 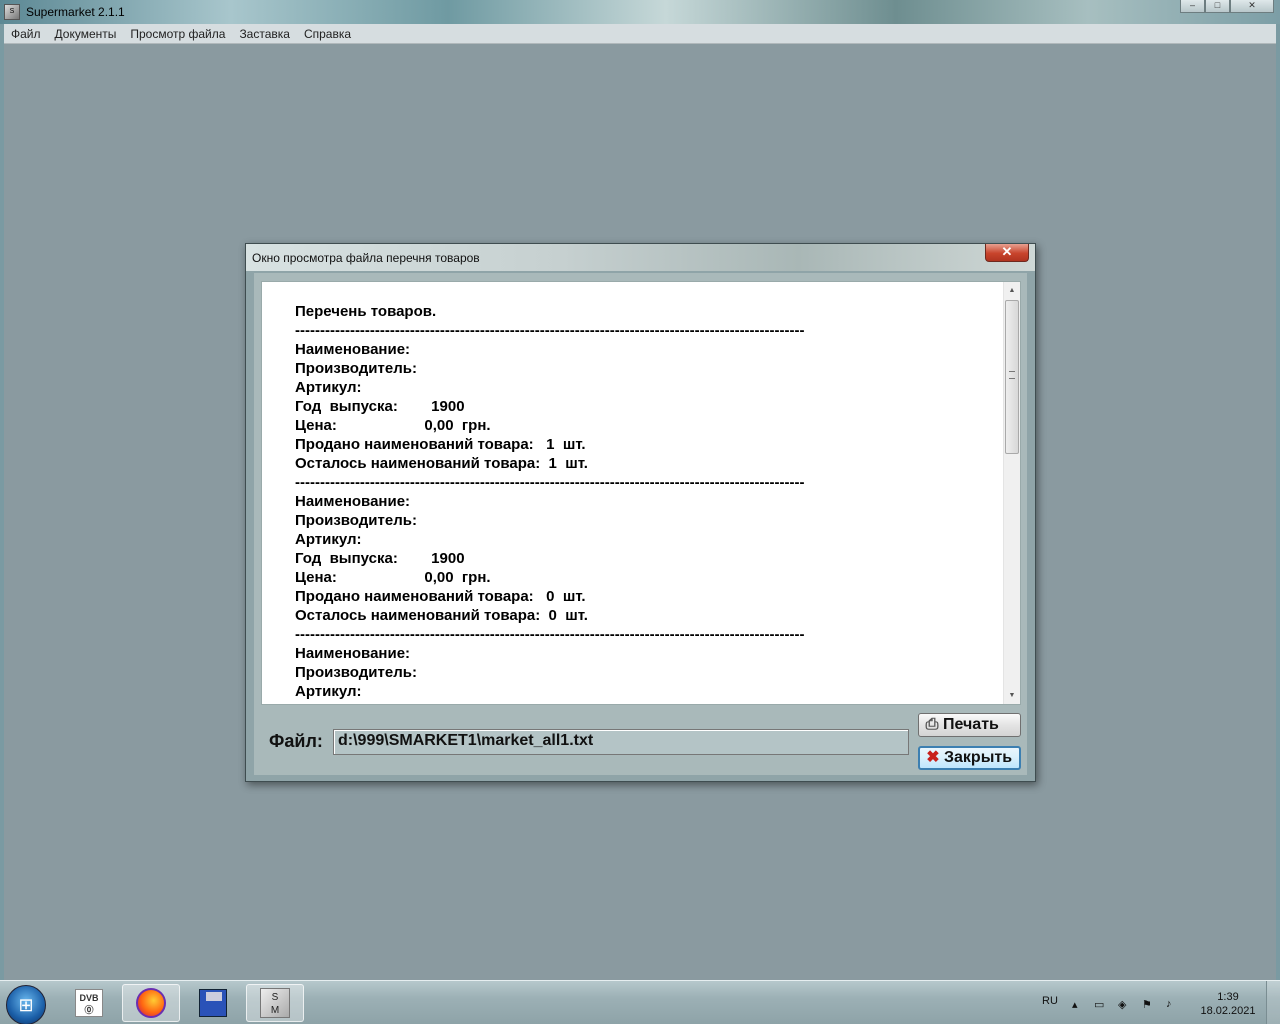 I want to click on dialog-close-button: ✕, so click(x=1007, y=253).